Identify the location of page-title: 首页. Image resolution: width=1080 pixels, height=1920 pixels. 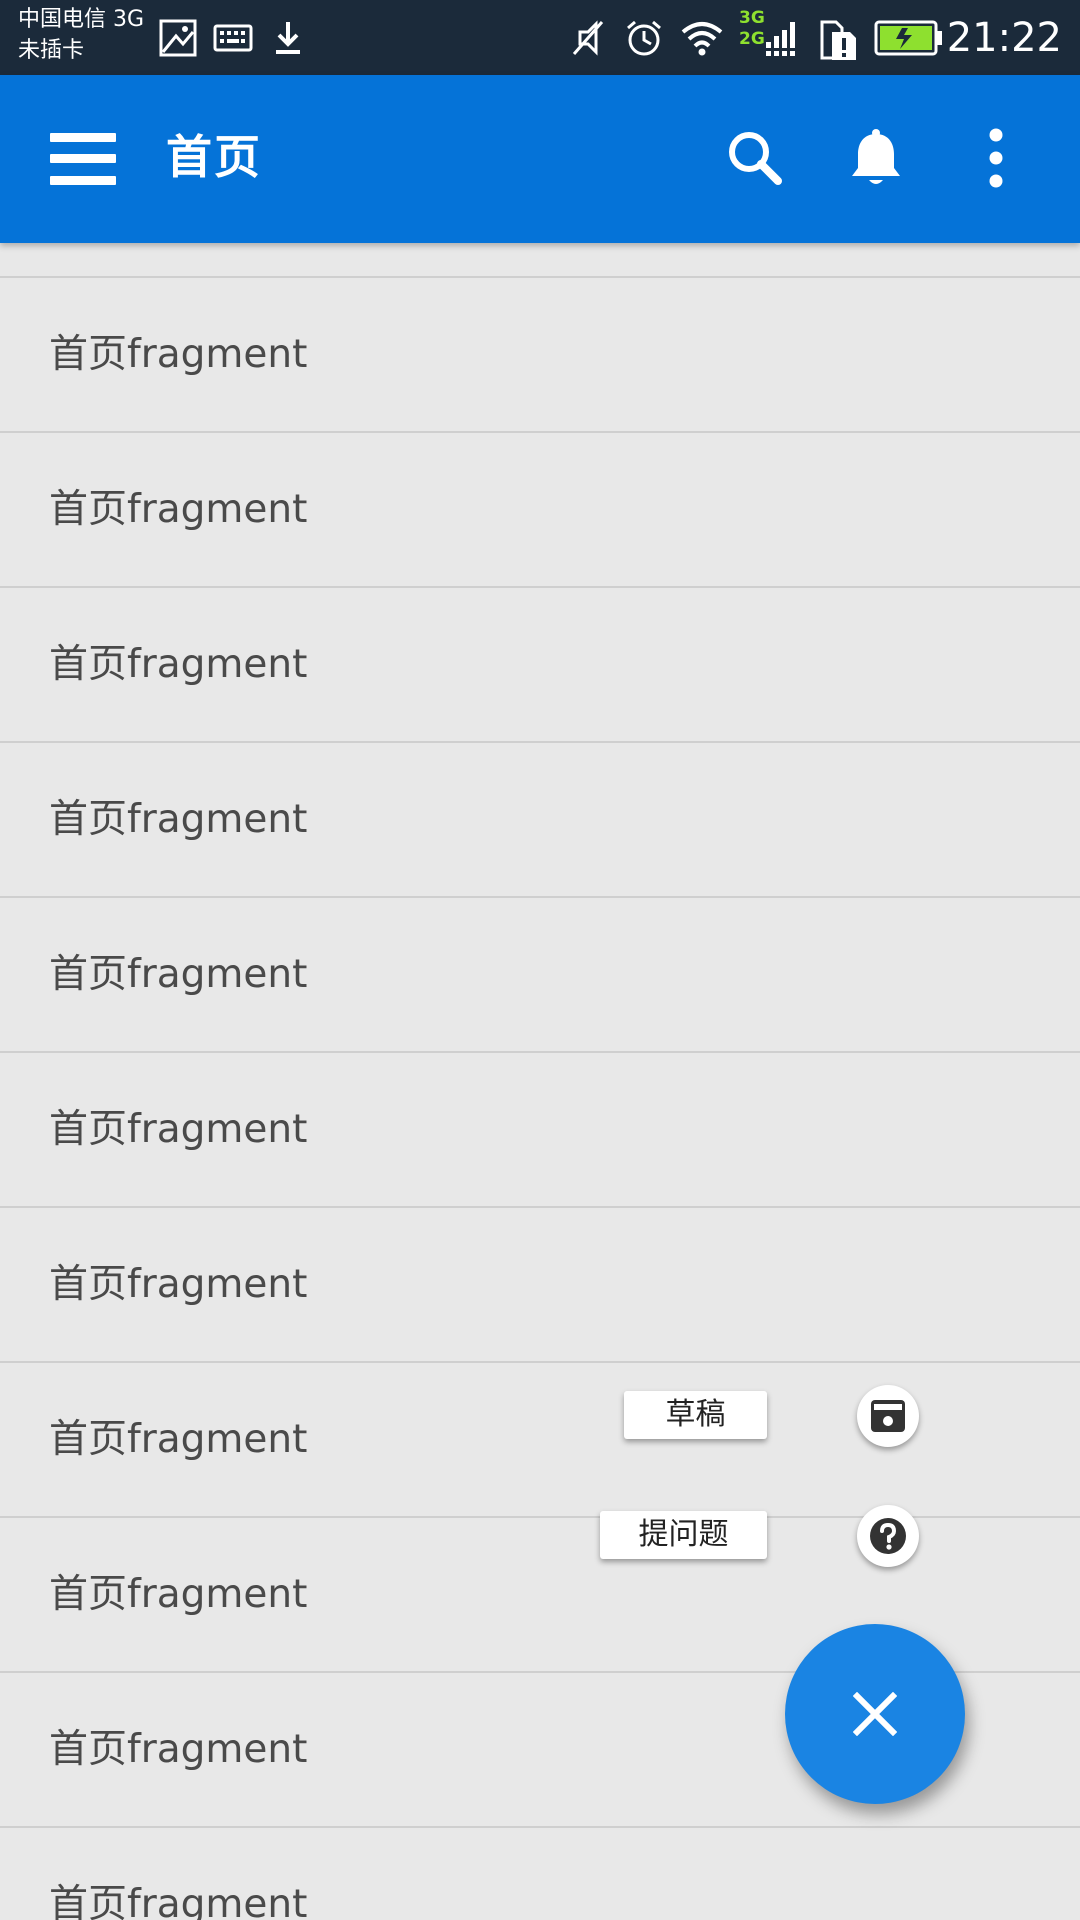
(214, 157).